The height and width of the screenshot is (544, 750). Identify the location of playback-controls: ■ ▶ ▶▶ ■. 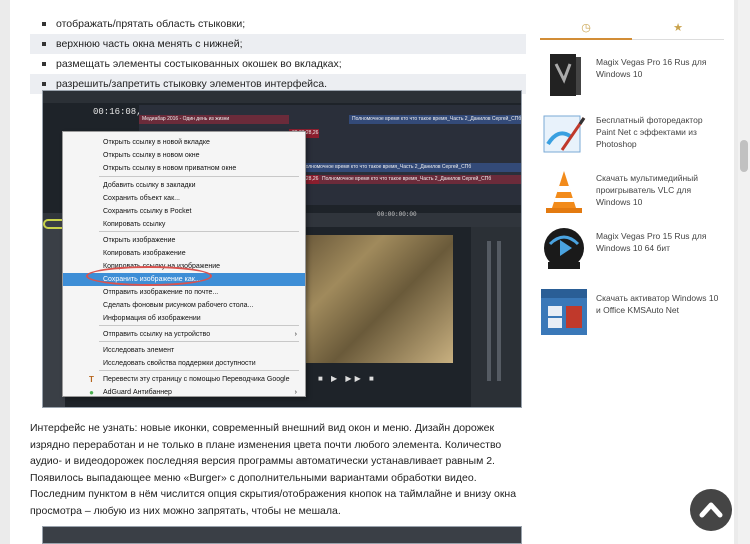
(347, 378).